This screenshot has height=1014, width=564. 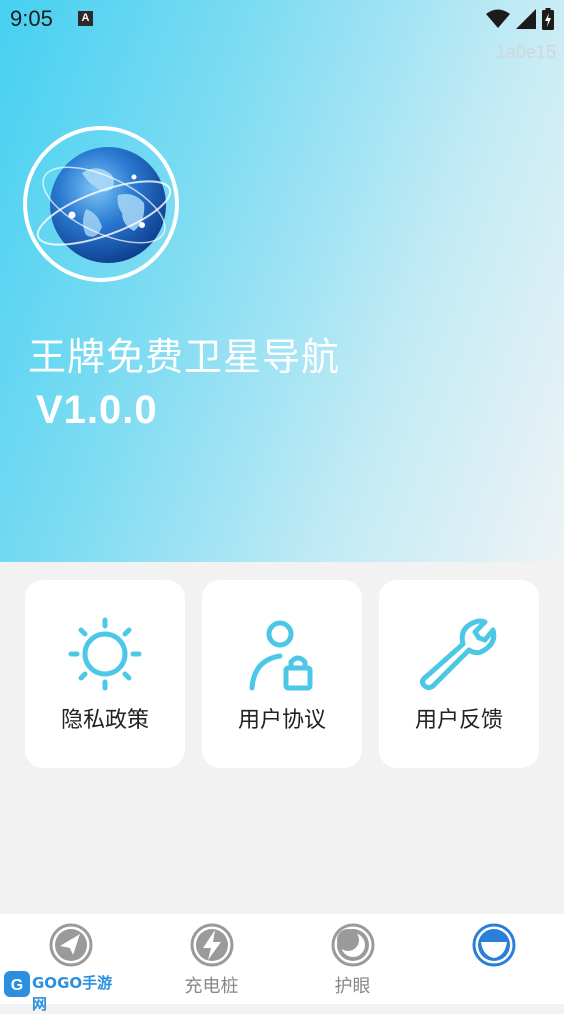 I want to click on system-icons, so click(x=520, y=19).